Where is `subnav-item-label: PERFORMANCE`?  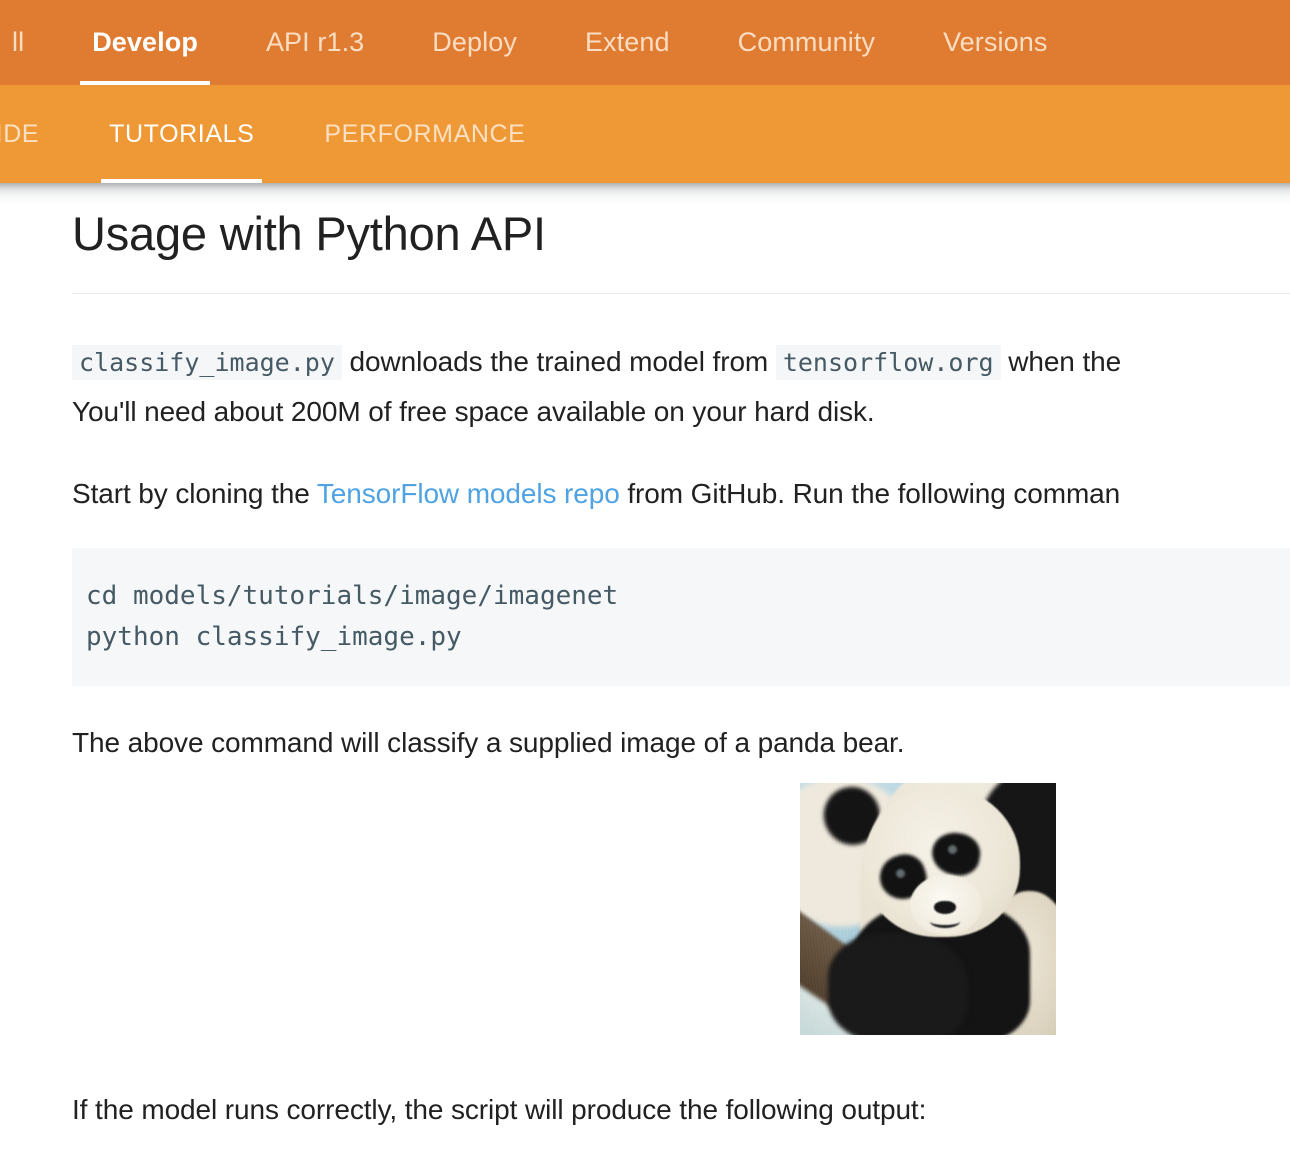
subnav-item-label: PERFORMANCE is located at coordinates (425, 133).